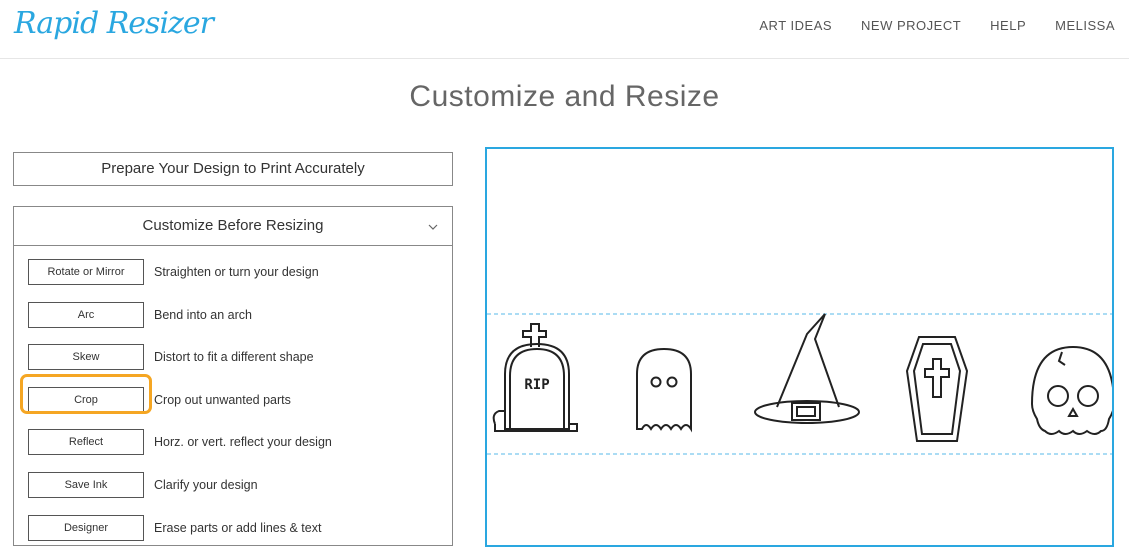 The height and width of the screenshot is (550, 1129). I want to click on tool-desc: Clarify your design, so click(206, 485).